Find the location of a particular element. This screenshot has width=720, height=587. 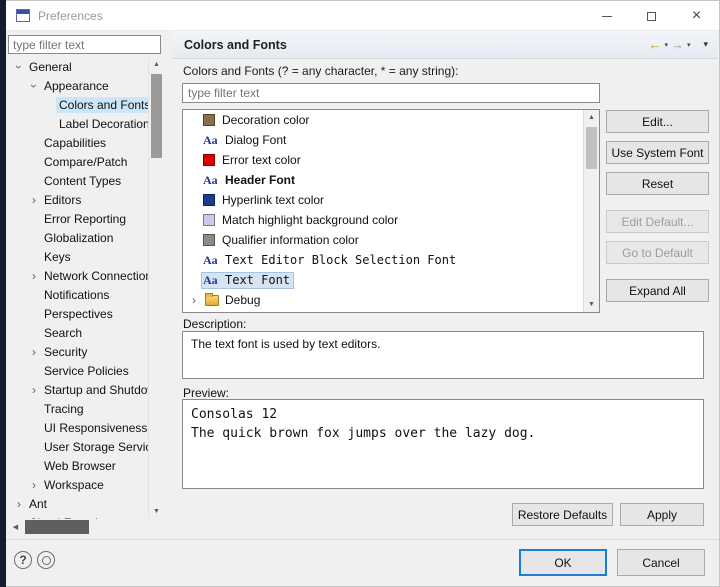

tree-item-network-connections: › Network Connections is located at coordinates (78, 275).